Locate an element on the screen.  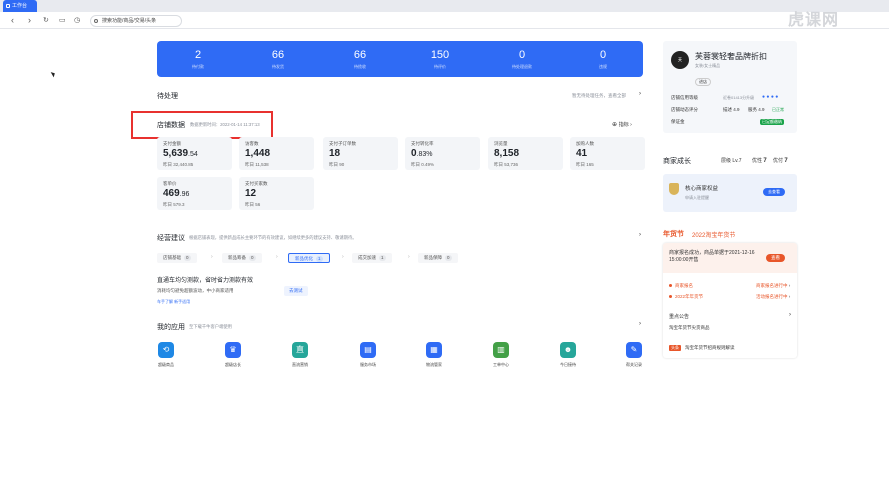
growth-comp: 优付 7 is located at coordinates (780, 161).